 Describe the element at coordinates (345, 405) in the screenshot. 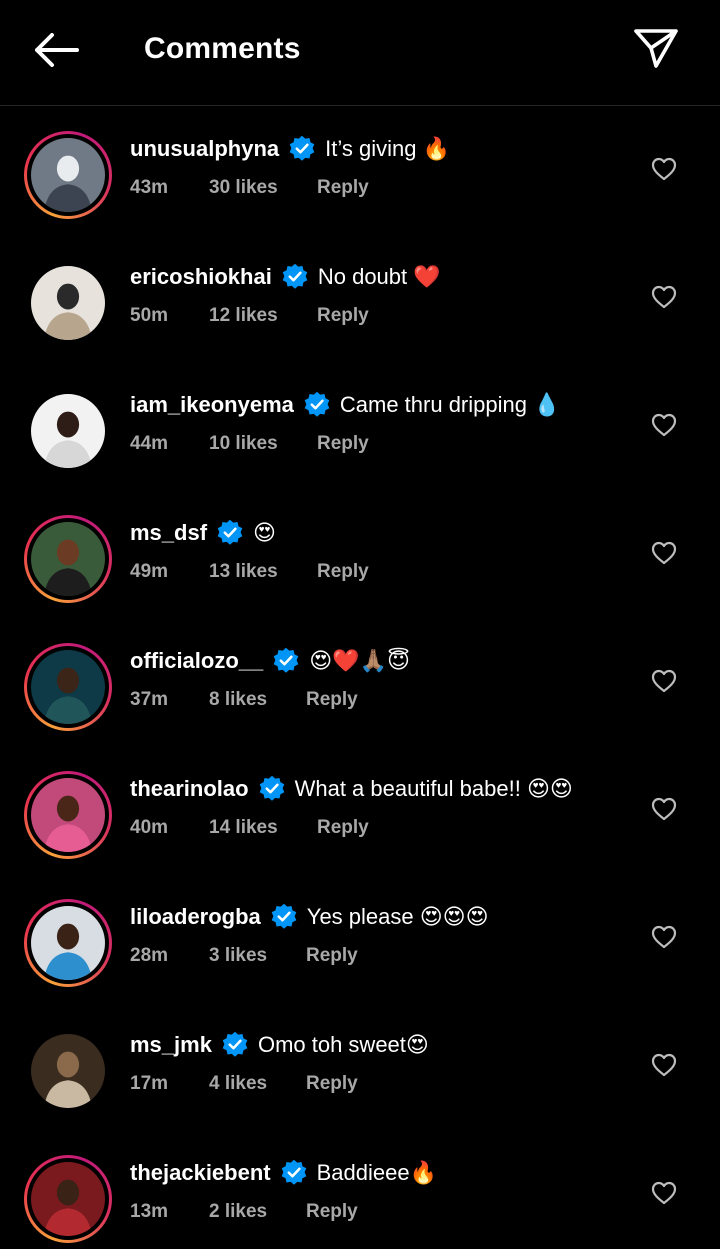

I see `comment-line: iam_ikeonyema Came thru dripping 💧` at that location.